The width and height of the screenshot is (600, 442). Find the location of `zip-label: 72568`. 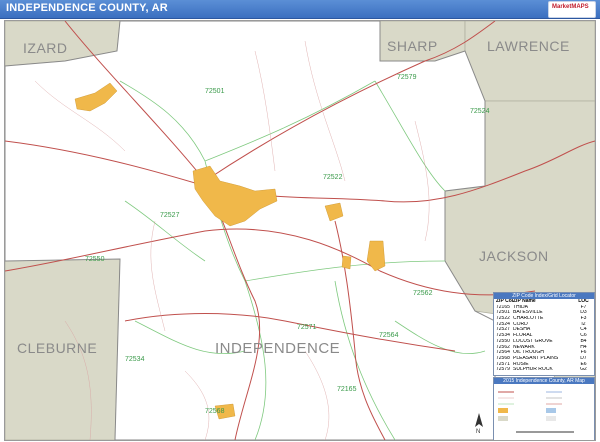

zip-label: 72568 is located at coordinates (215, 411).